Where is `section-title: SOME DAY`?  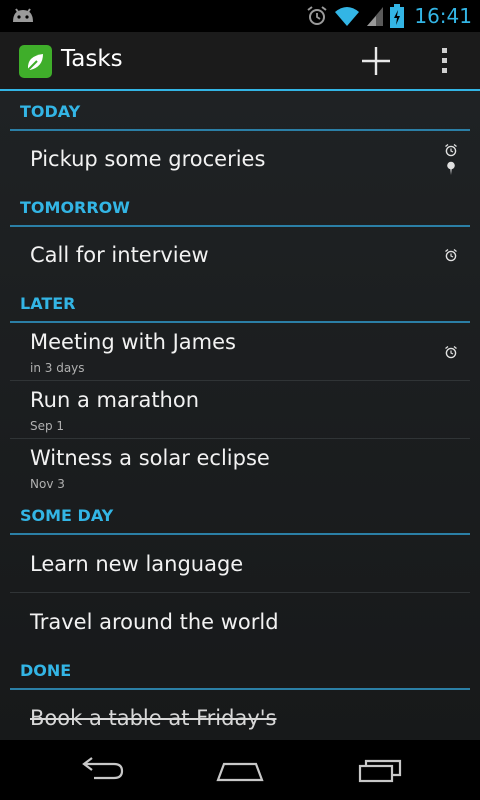 section-title: SOME DAY is located at coordinates (67, 515).